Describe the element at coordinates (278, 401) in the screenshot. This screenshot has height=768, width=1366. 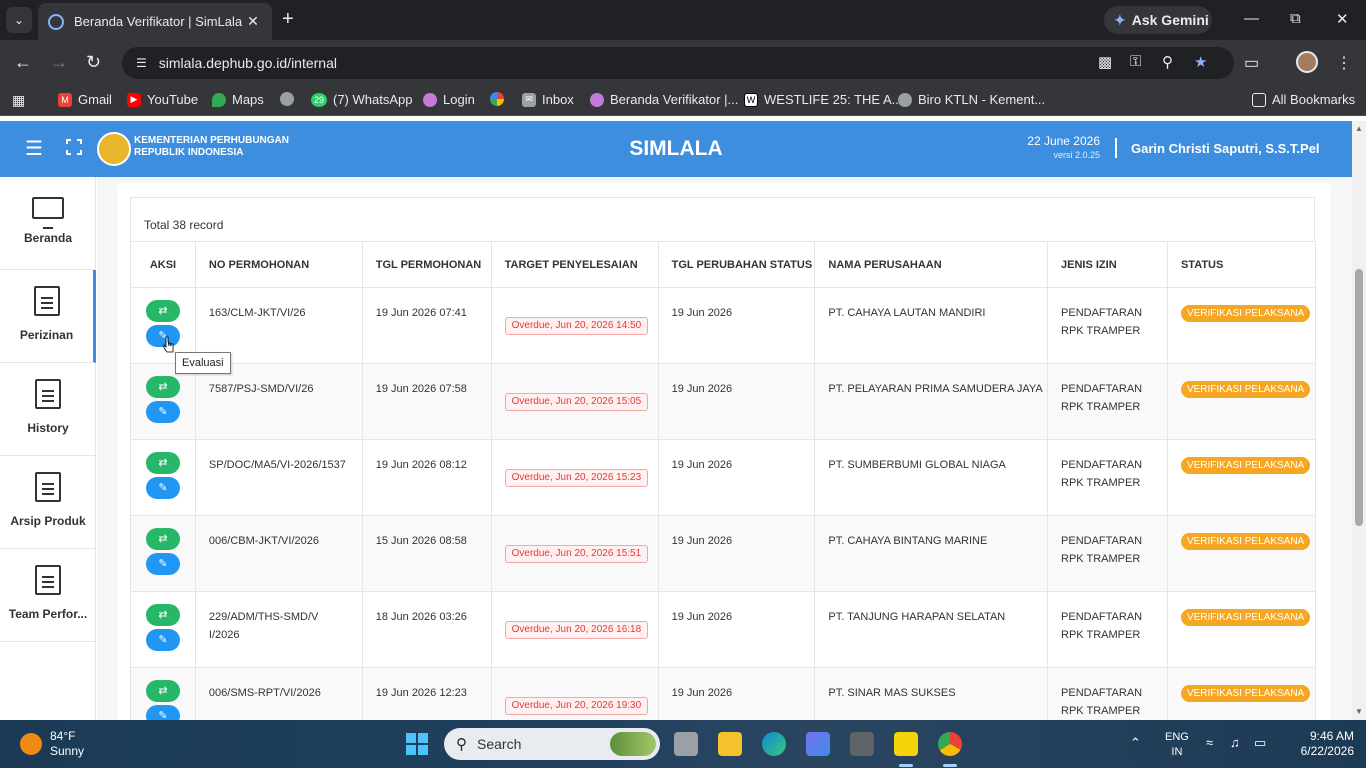
I see `no-permohonan-cell: 7587/PSJ-SMD/VI/26` at that location.